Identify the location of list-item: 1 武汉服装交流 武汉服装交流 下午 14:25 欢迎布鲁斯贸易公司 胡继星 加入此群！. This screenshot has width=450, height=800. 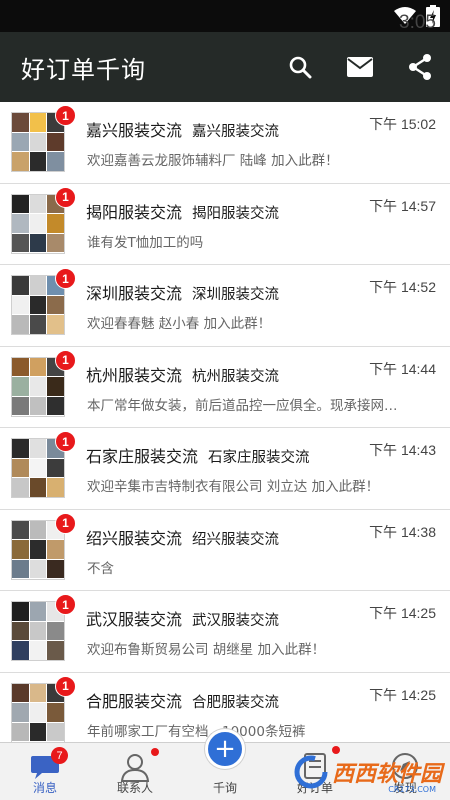
(225, 632).